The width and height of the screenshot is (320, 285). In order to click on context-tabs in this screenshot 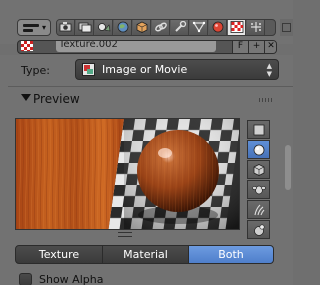, I will do `click(166, 27)`.